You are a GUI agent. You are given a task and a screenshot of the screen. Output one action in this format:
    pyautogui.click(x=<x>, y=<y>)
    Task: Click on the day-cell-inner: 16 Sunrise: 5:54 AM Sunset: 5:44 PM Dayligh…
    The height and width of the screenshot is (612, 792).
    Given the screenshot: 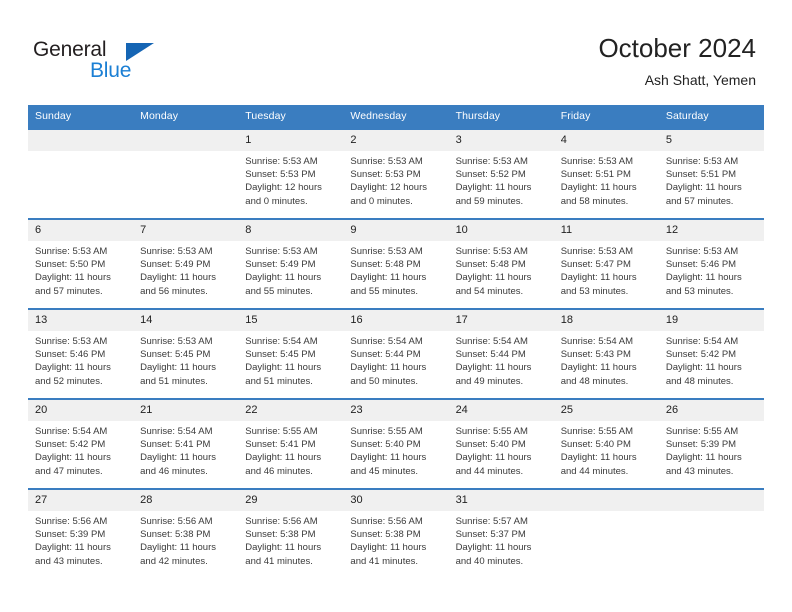 What is the action you would take?
    pyautogui.click(x=396, y=354)
    